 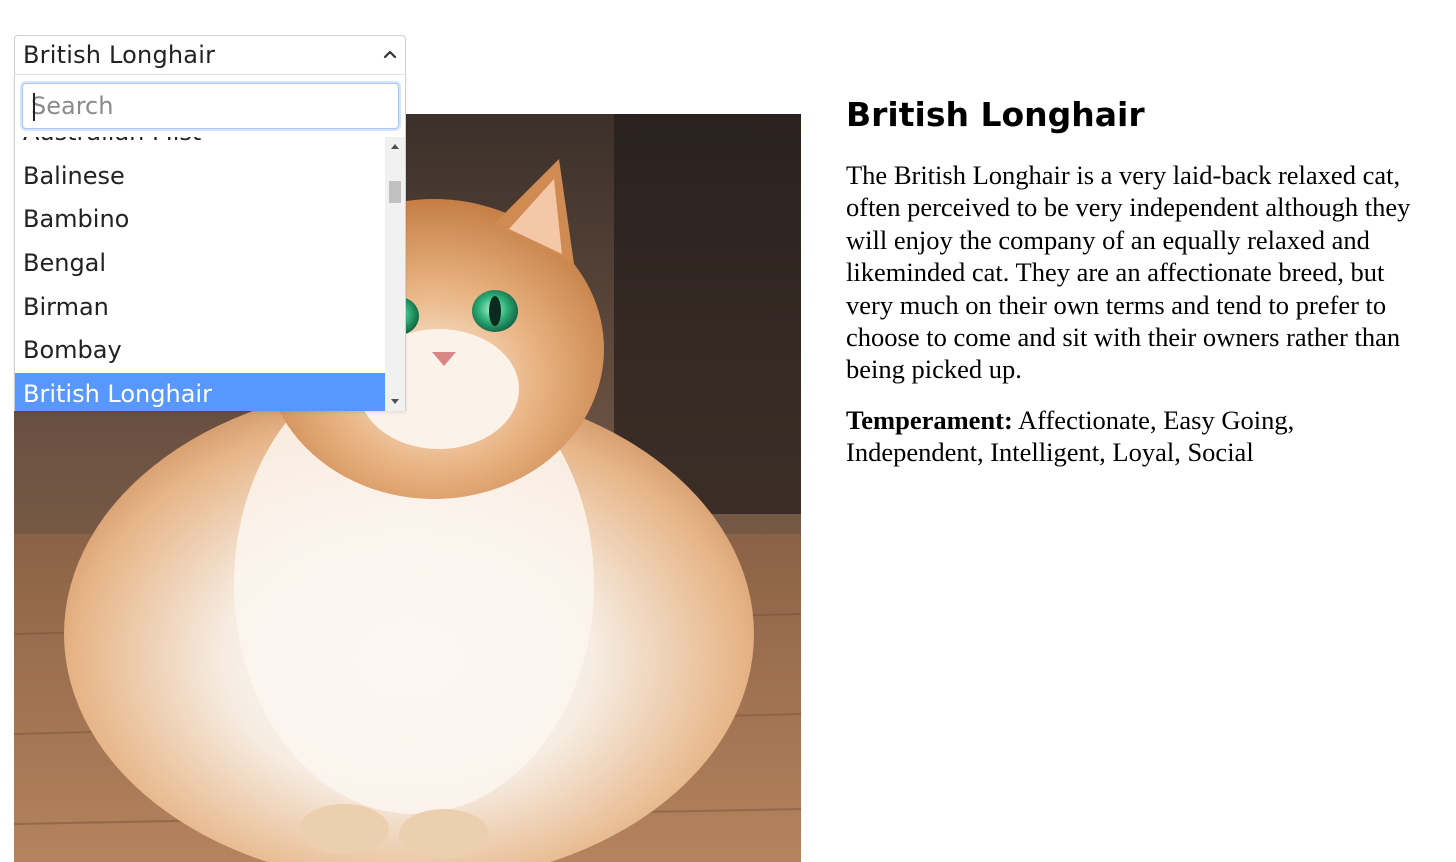 I want to click on search-box, so click(x=210, y=106).